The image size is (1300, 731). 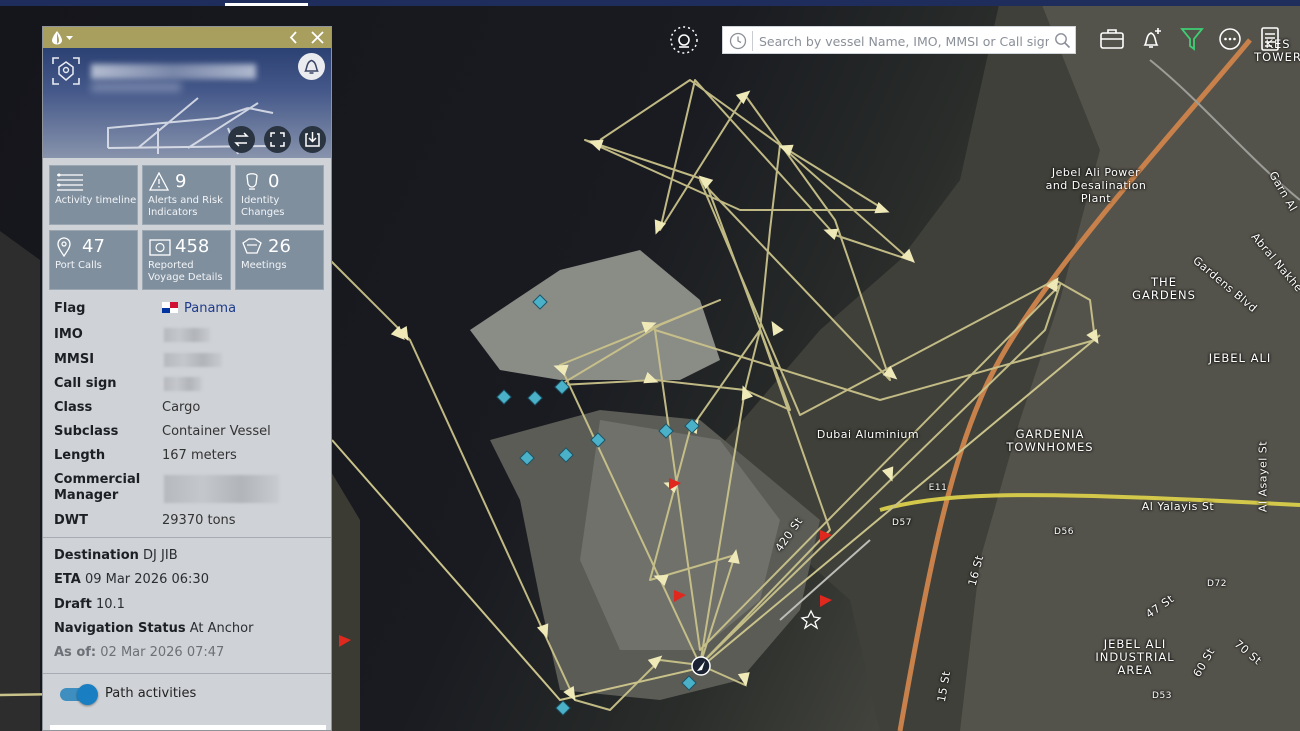 I want to click on detail-label: Commercial Manager, so click(x=97, y=487).